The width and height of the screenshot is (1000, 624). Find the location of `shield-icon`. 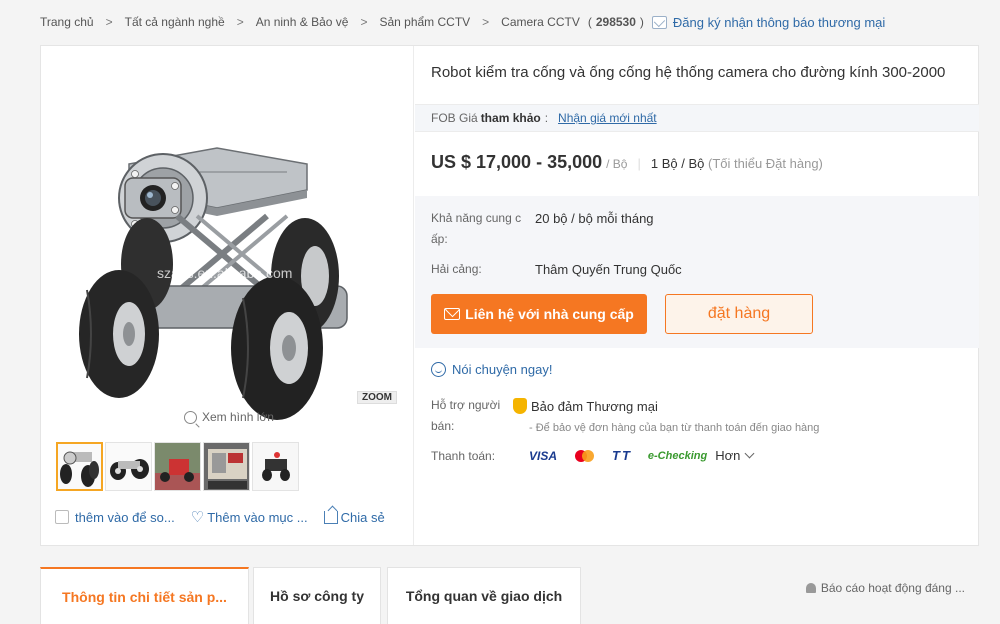

shield-icon is located at coordinates (520, 406).